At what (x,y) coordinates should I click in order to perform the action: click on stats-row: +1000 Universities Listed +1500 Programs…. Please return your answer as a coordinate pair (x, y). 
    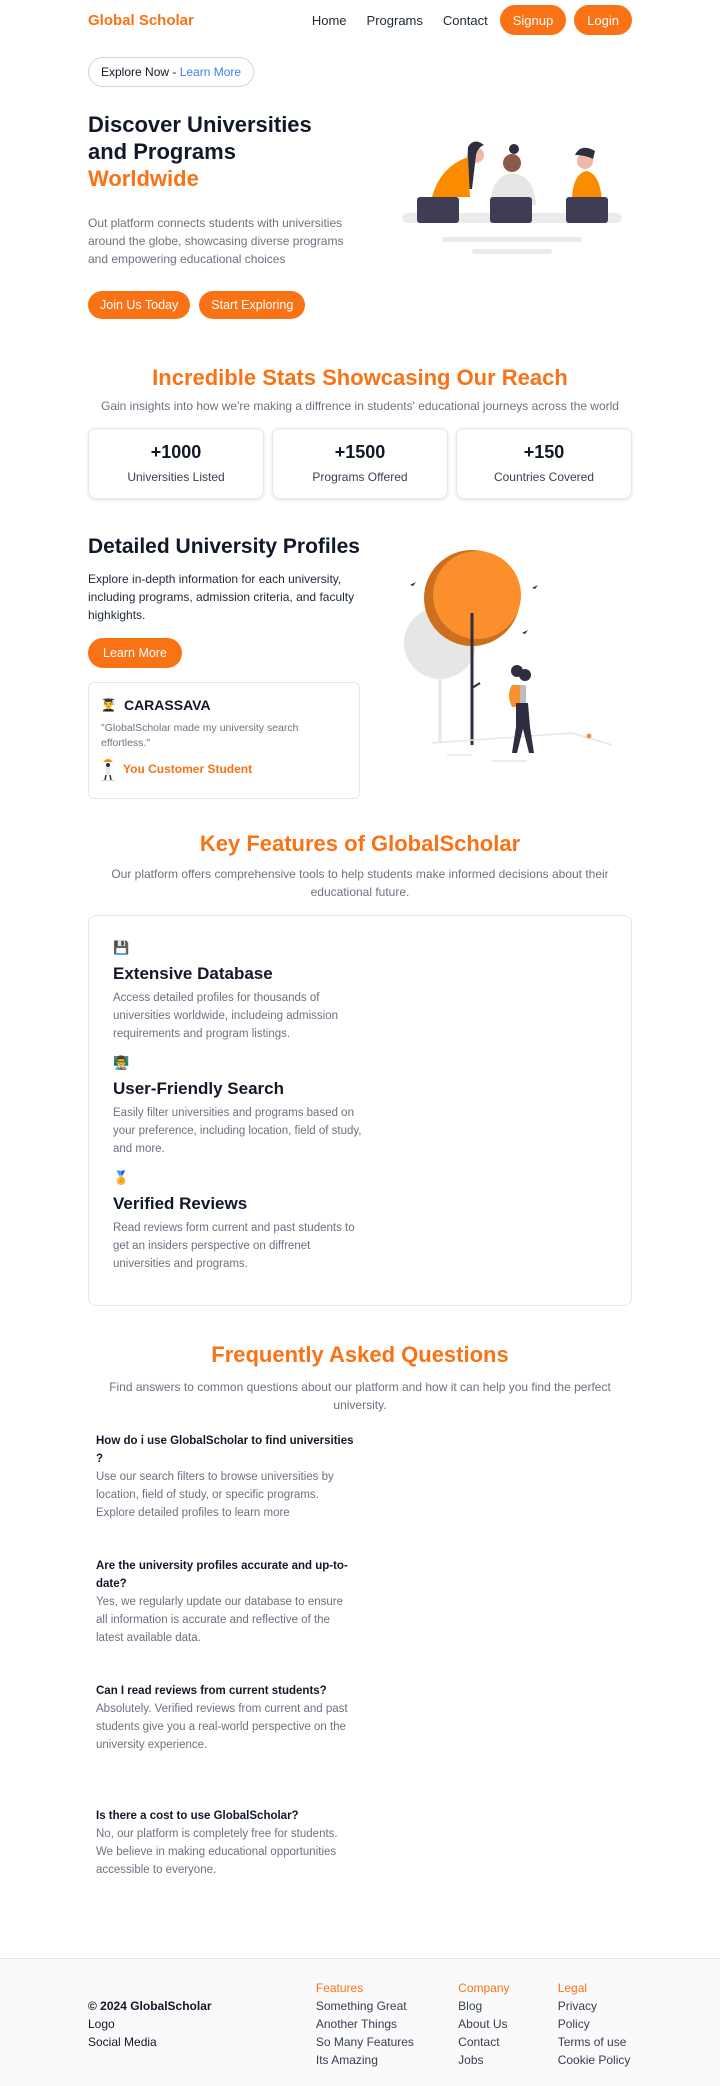
    Looking at the image, I should click on (360, 463).